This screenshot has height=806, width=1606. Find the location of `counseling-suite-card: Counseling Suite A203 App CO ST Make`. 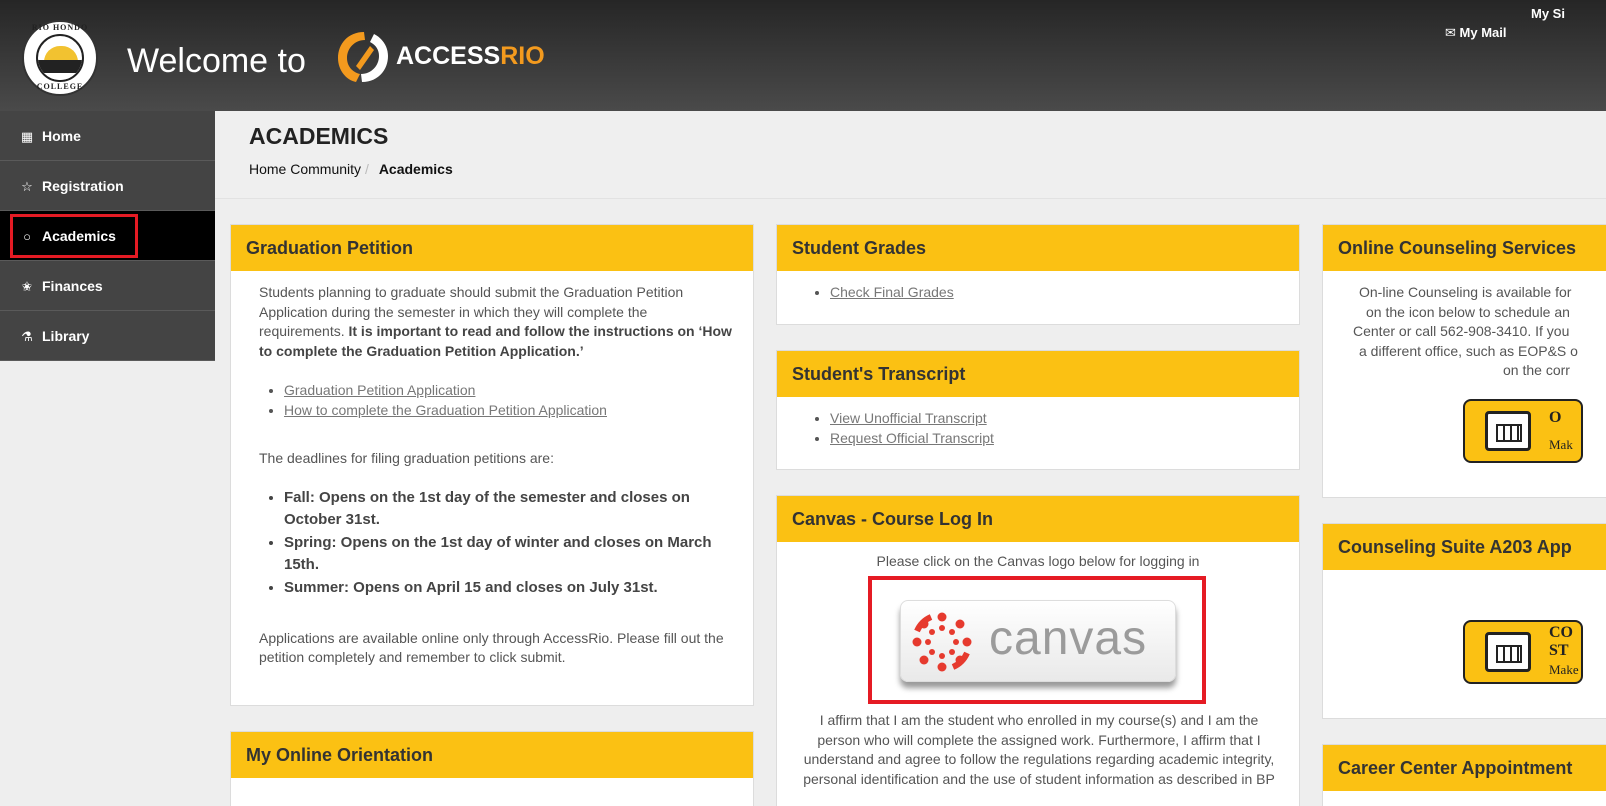

counseling-suite-card: Counseling Suite A203 App CO ST Make is located at coordinates (1464, 621).